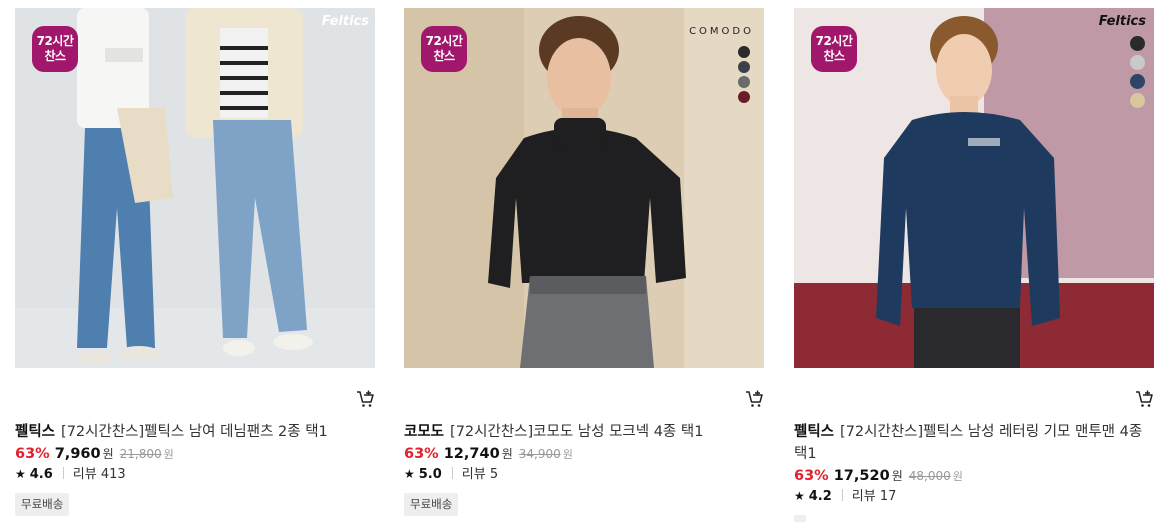 The image size is (1165, 522). What do you see at coordinates (820, 496) in the screenshot?
I see `rating-score: 4.2` at bounding box center [820, 496].